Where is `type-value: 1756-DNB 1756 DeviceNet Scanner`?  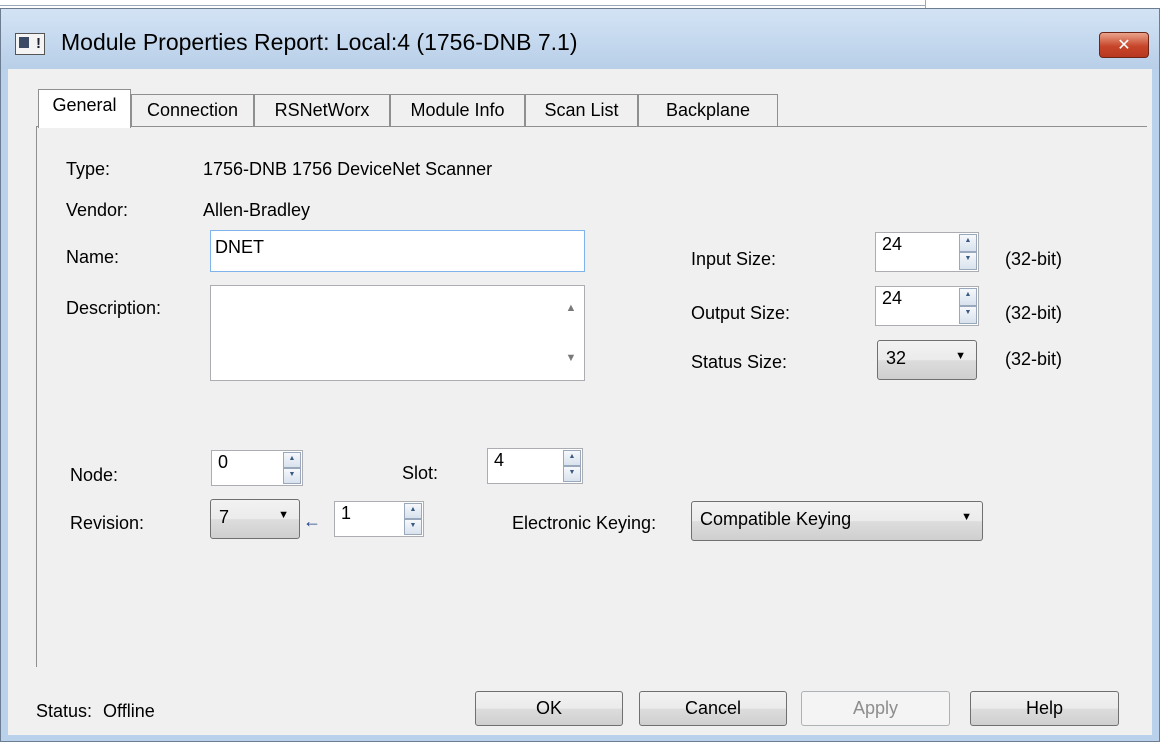
type-value: 1756-DNB 1756 DeviceNet Scanner is located at coordinates (348, 169).